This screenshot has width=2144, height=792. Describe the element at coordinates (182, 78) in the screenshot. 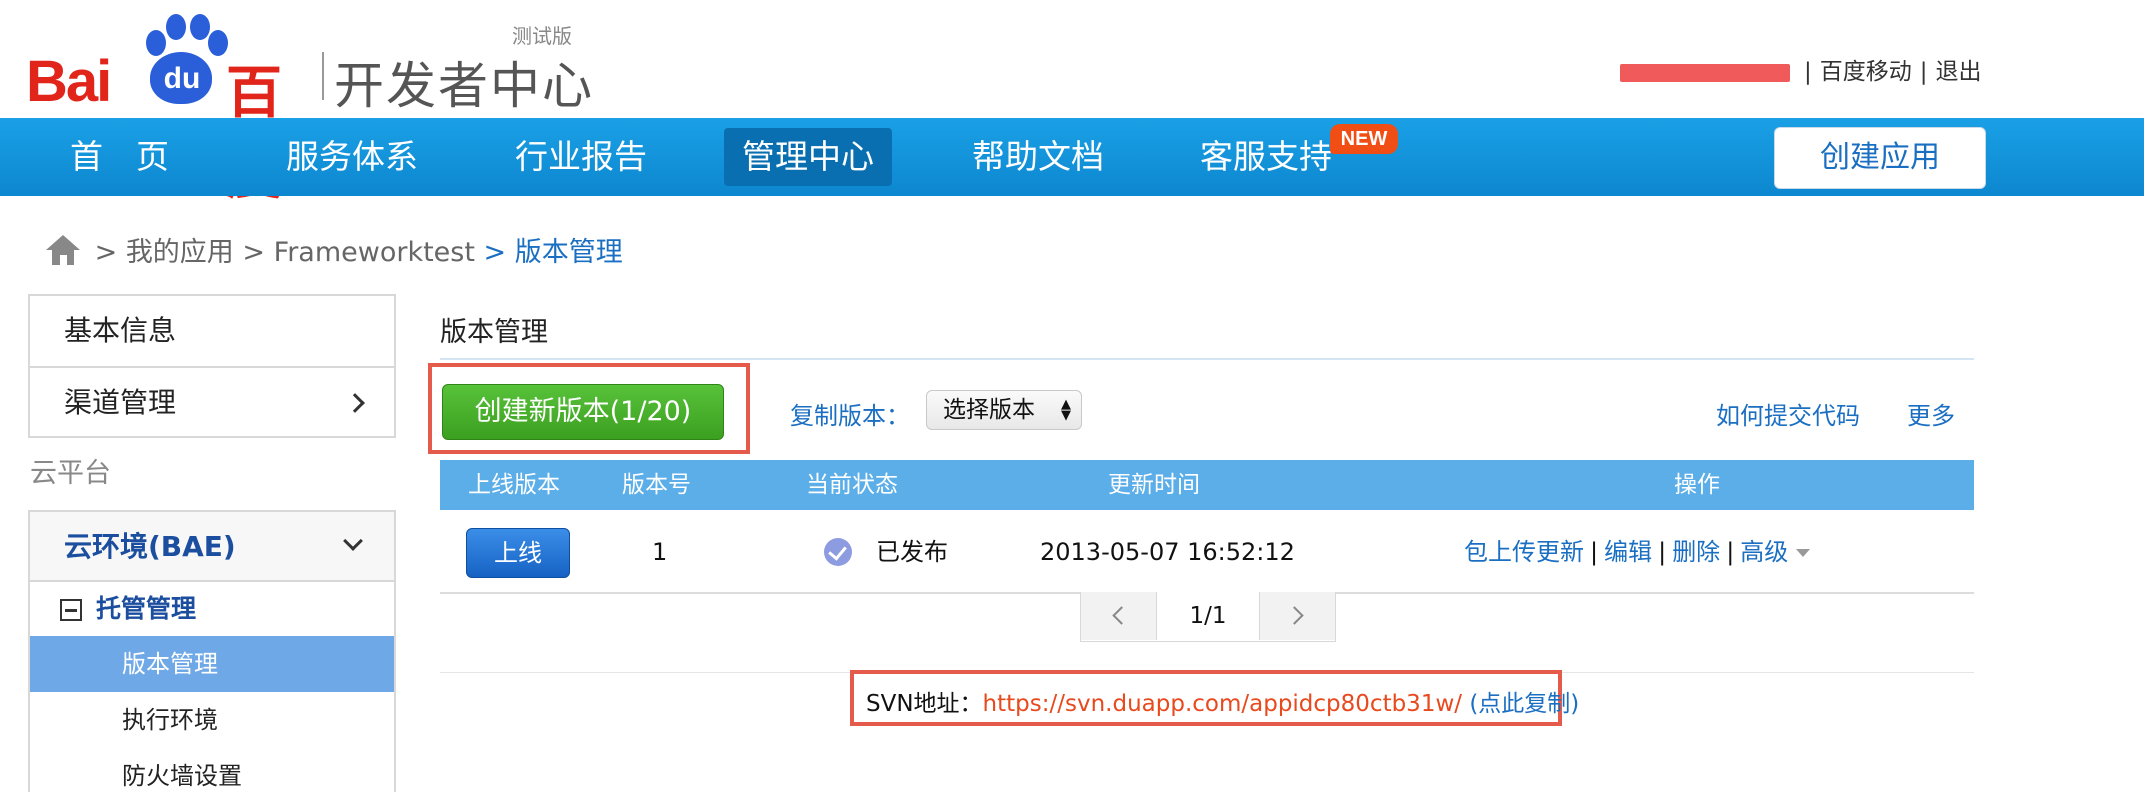

I see `logo-du-text: du` at that location.